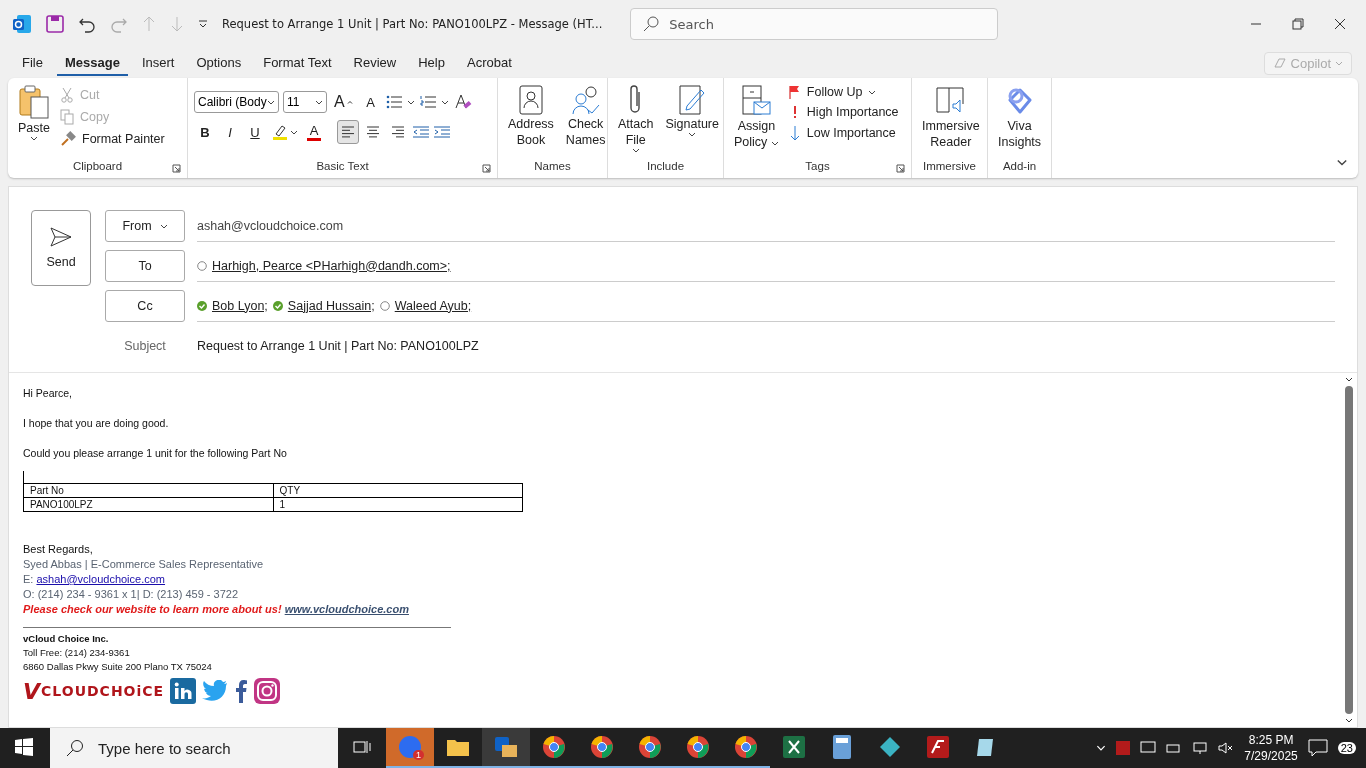 The width and height of the screenshot is (1366, 768). What do you see at coordinates (1123, 748) in the screenshot?
I see `ftp-tray-icon` at bounding box center [1123, 748].